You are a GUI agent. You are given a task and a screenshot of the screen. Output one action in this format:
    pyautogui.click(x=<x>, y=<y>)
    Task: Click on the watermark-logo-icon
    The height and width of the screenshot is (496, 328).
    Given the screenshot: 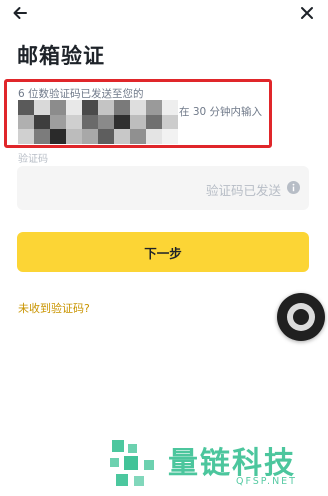 What is the action you would take?
    pyautogui.click(x=132, y=463)
    